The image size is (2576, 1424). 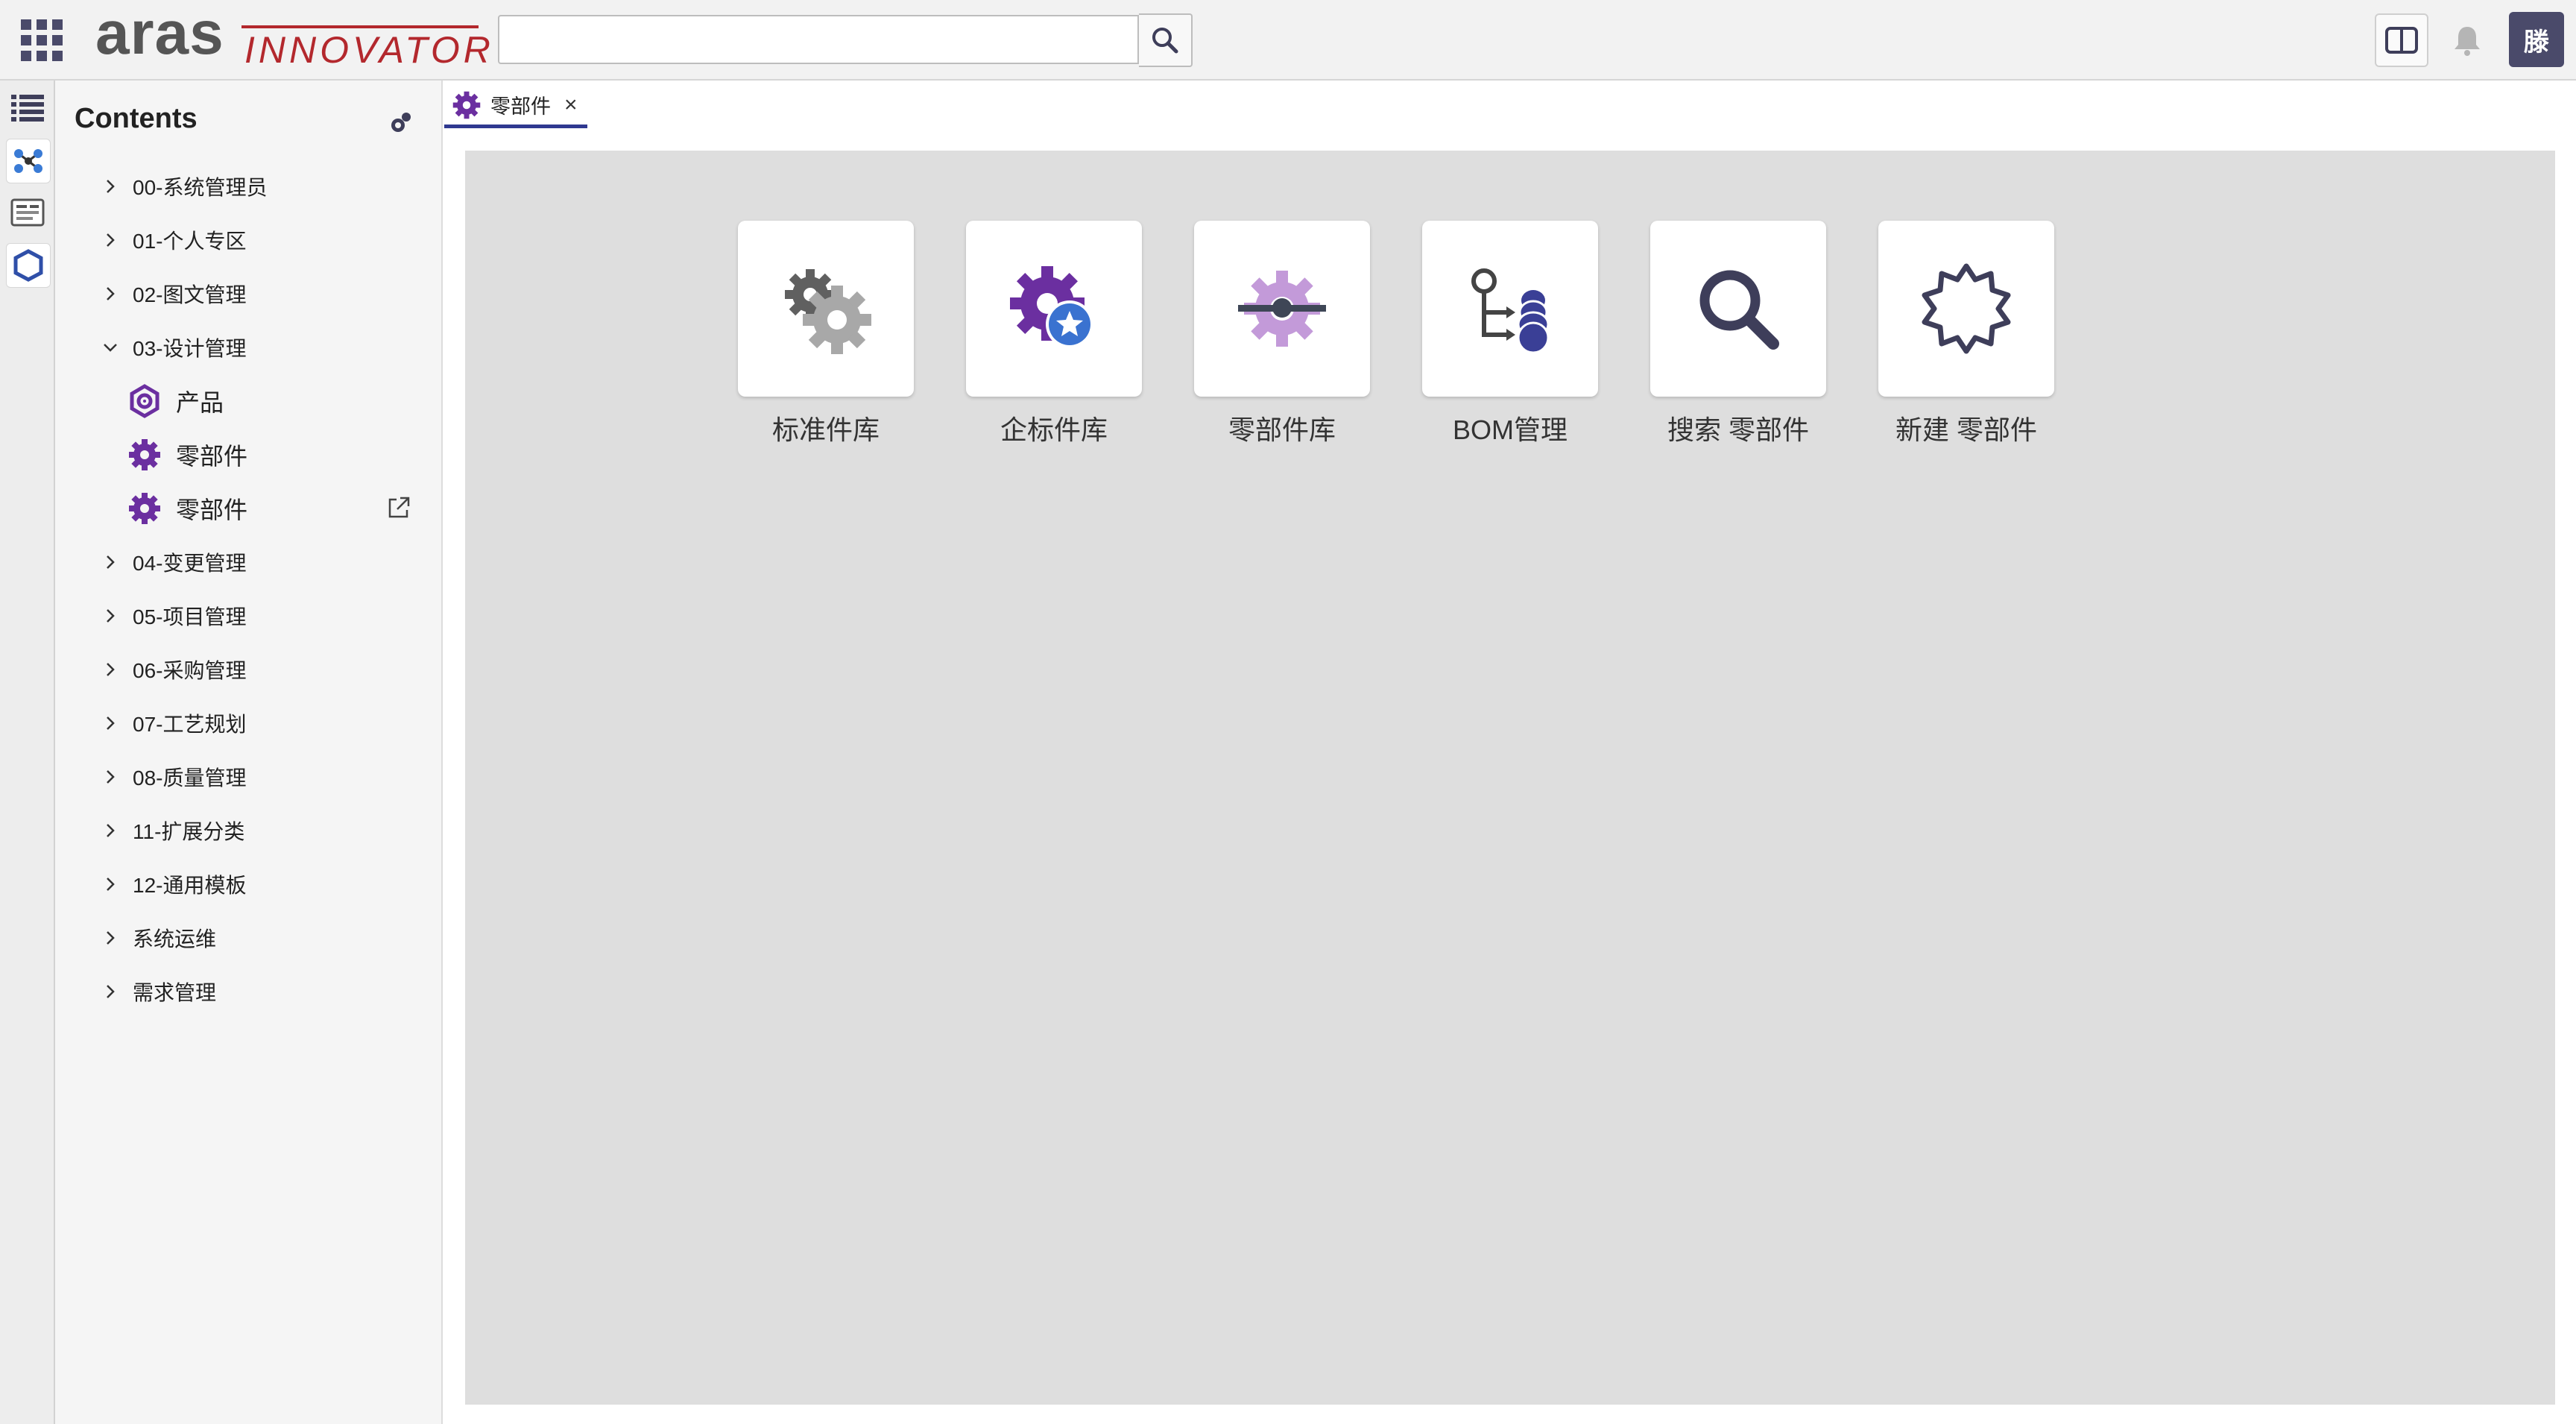 What do you see at coordinates (190, 348) in the screenshot?
I see `tree-item-label: 03-设计管理` at bounding box center [190, 348].